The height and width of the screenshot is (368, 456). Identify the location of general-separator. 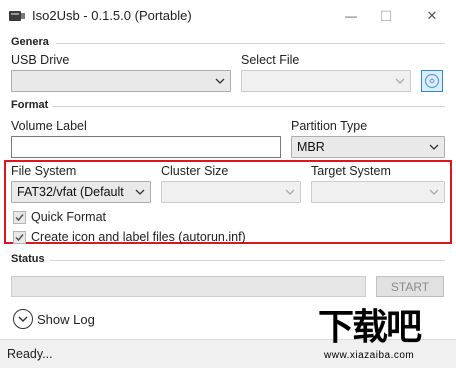
(250, 43).